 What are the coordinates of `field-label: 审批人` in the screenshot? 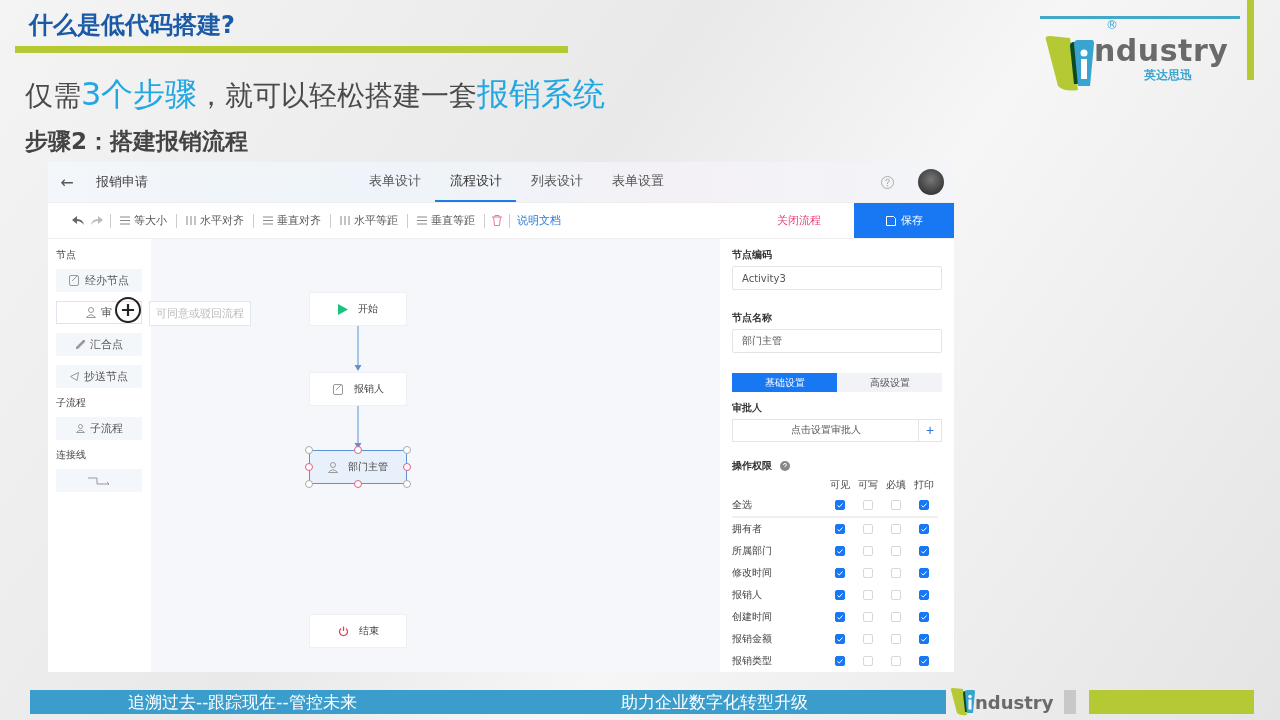 It's located at (747, 407).